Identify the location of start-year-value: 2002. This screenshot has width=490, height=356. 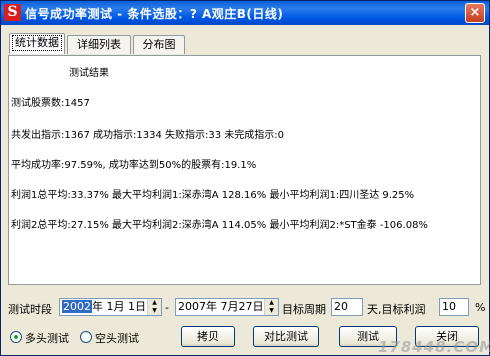
(77, 306).